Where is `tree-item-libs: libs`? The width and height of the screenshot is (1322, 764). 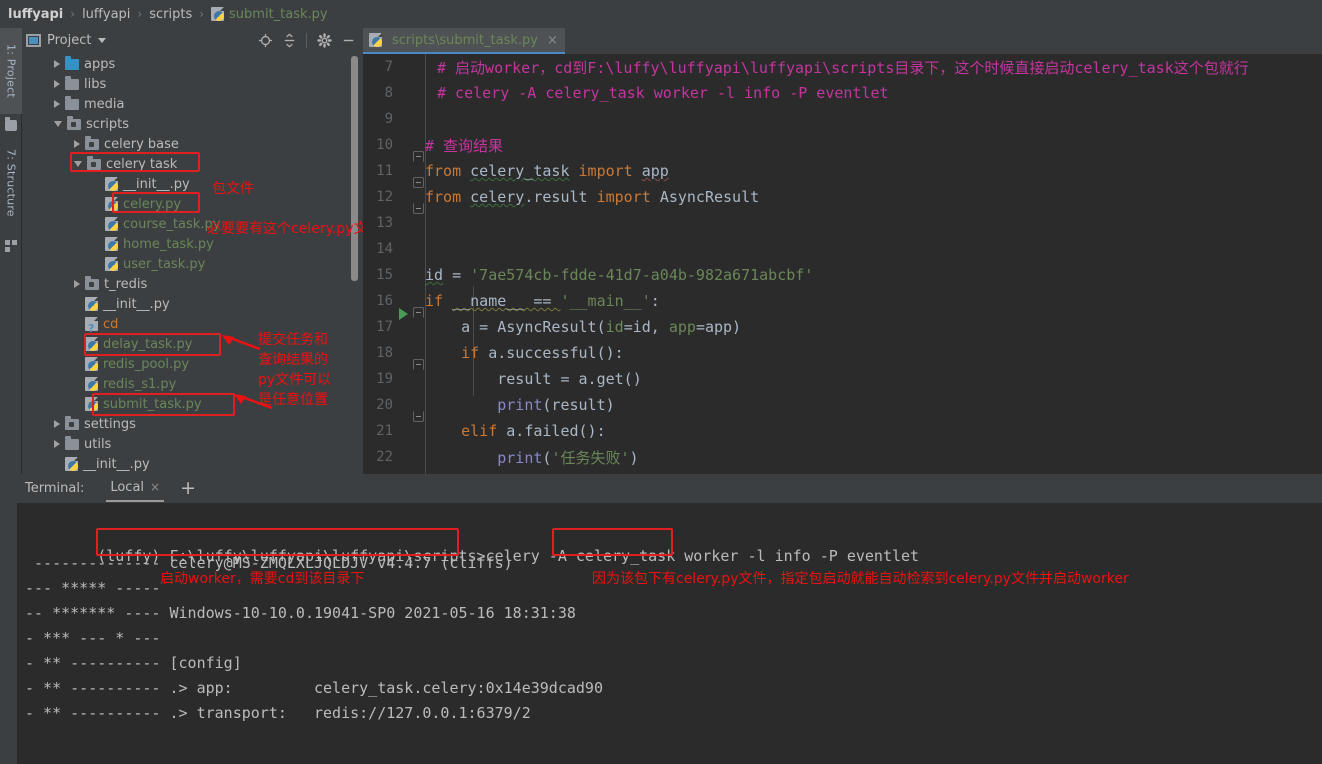
tree-item-libs: libs is located at coordinates (192, 84).